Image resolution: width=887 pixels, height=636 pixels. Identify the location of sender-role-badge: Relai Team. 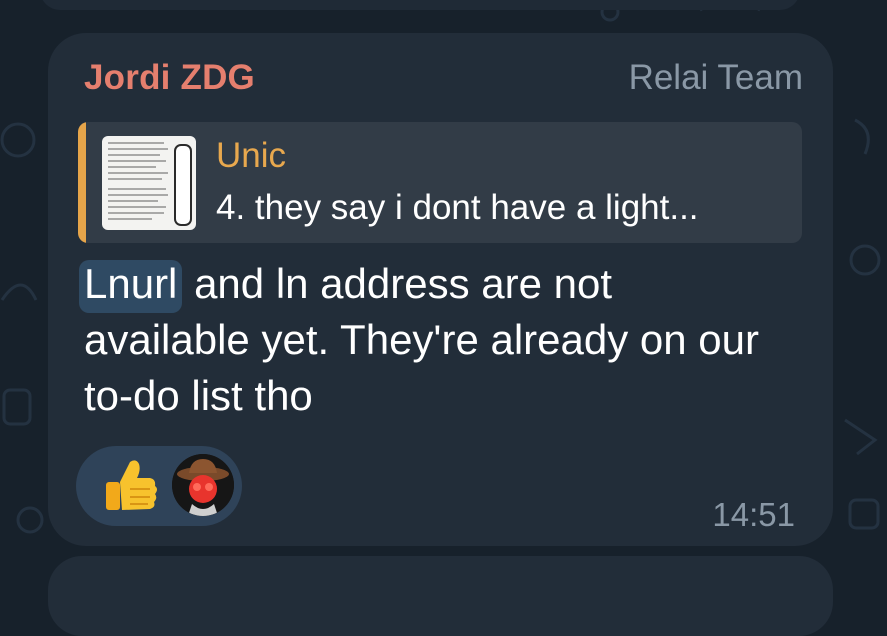
(715, 77).